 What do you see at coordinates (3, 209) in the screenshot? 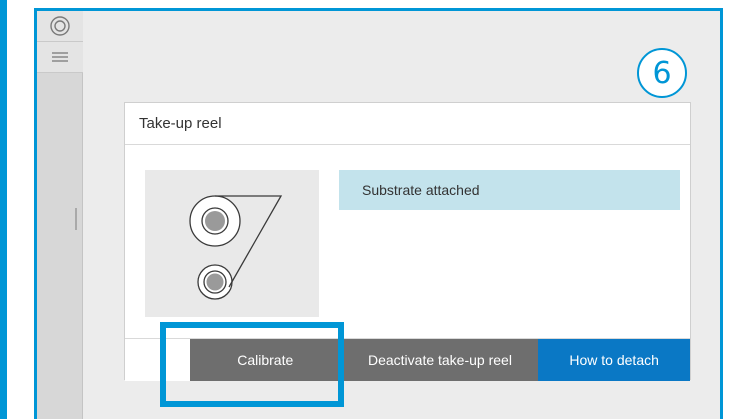
I see `left-edge-line` at bounding box center [3, 209].